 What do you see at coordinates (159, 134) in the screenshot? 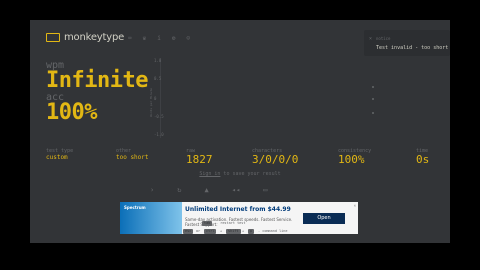
I see `y-tick: -1.0` at bounding box center [159, 134].